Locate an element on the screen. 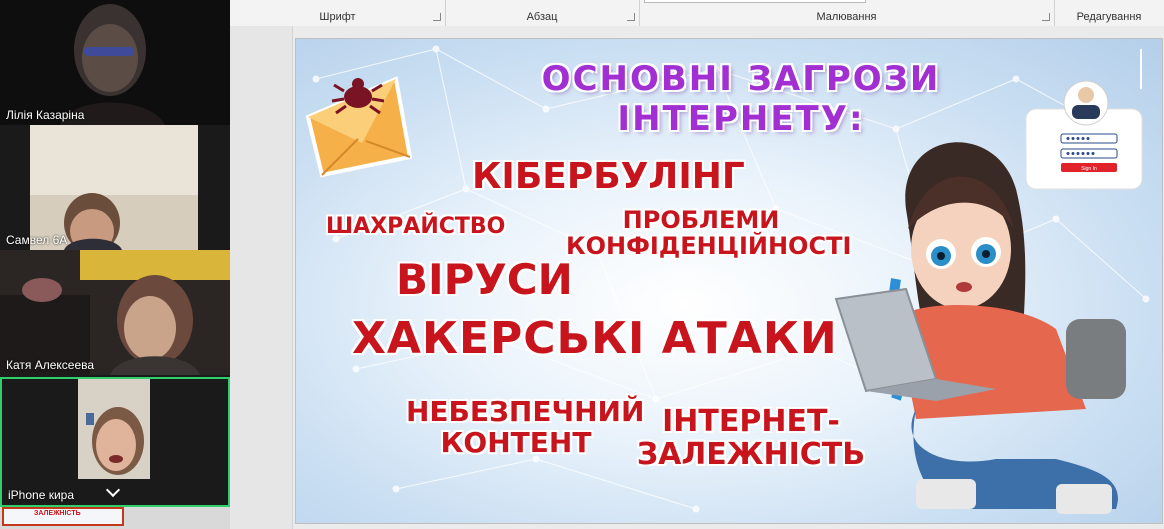 This screenshot has height=529, width=1164. video-tile: Катя Алексеева is located at coordinates (115, 312).